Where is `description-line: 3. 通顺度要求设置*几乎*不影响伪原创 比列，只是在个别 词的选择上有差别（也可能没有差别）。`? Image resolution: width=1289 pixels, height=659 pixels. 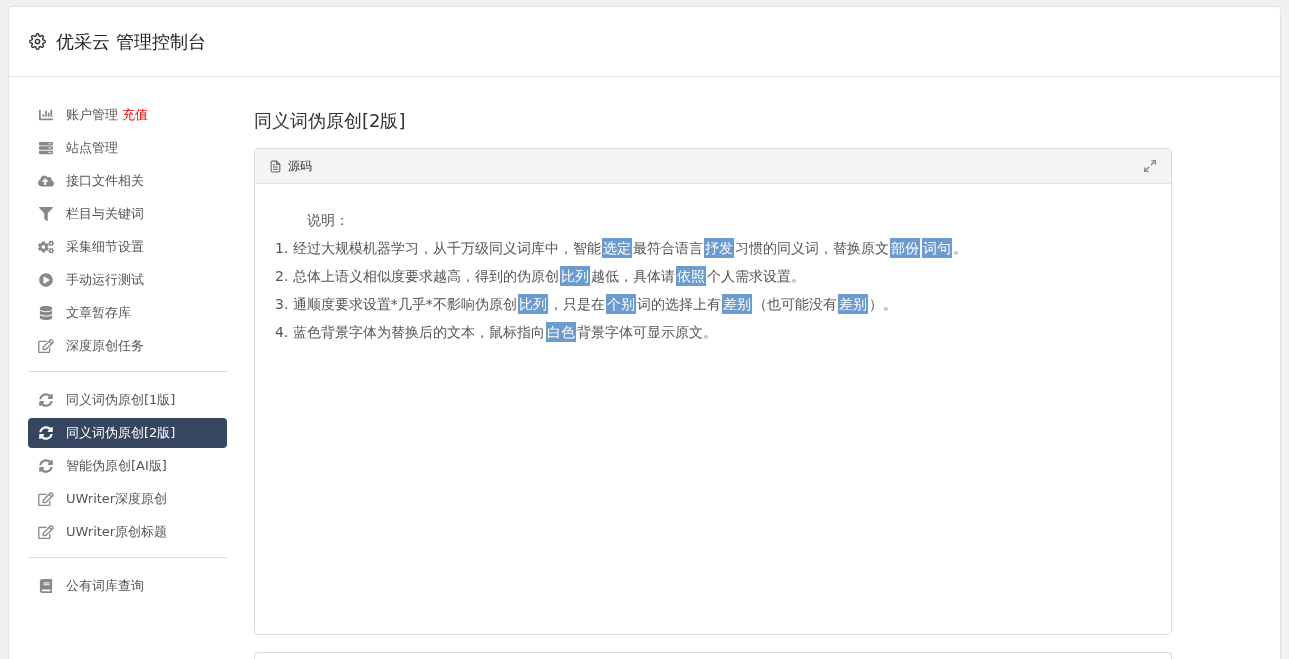
description-line: 3. 通顺度要求设置*几乎*不影响伪原创 比列，只是在个别 词的选择上有差别（也可能没有差别）。 is located at coordinates (586, 304).